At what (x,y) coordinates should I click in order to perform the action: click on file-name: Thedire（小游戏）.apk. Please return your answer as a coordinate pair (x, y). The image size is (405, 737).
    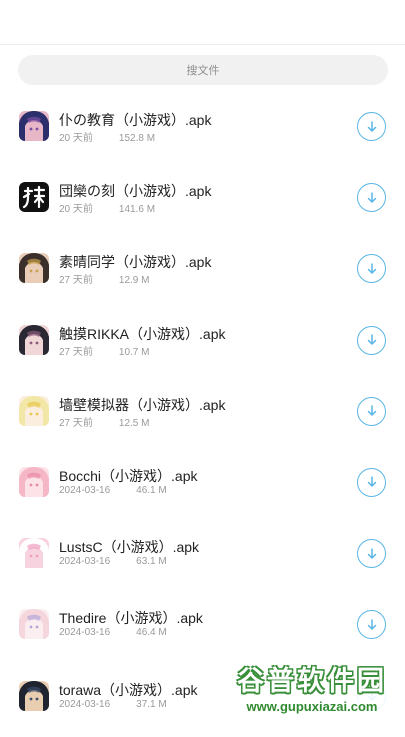
    Looking at the image, I should click on (131, 618).